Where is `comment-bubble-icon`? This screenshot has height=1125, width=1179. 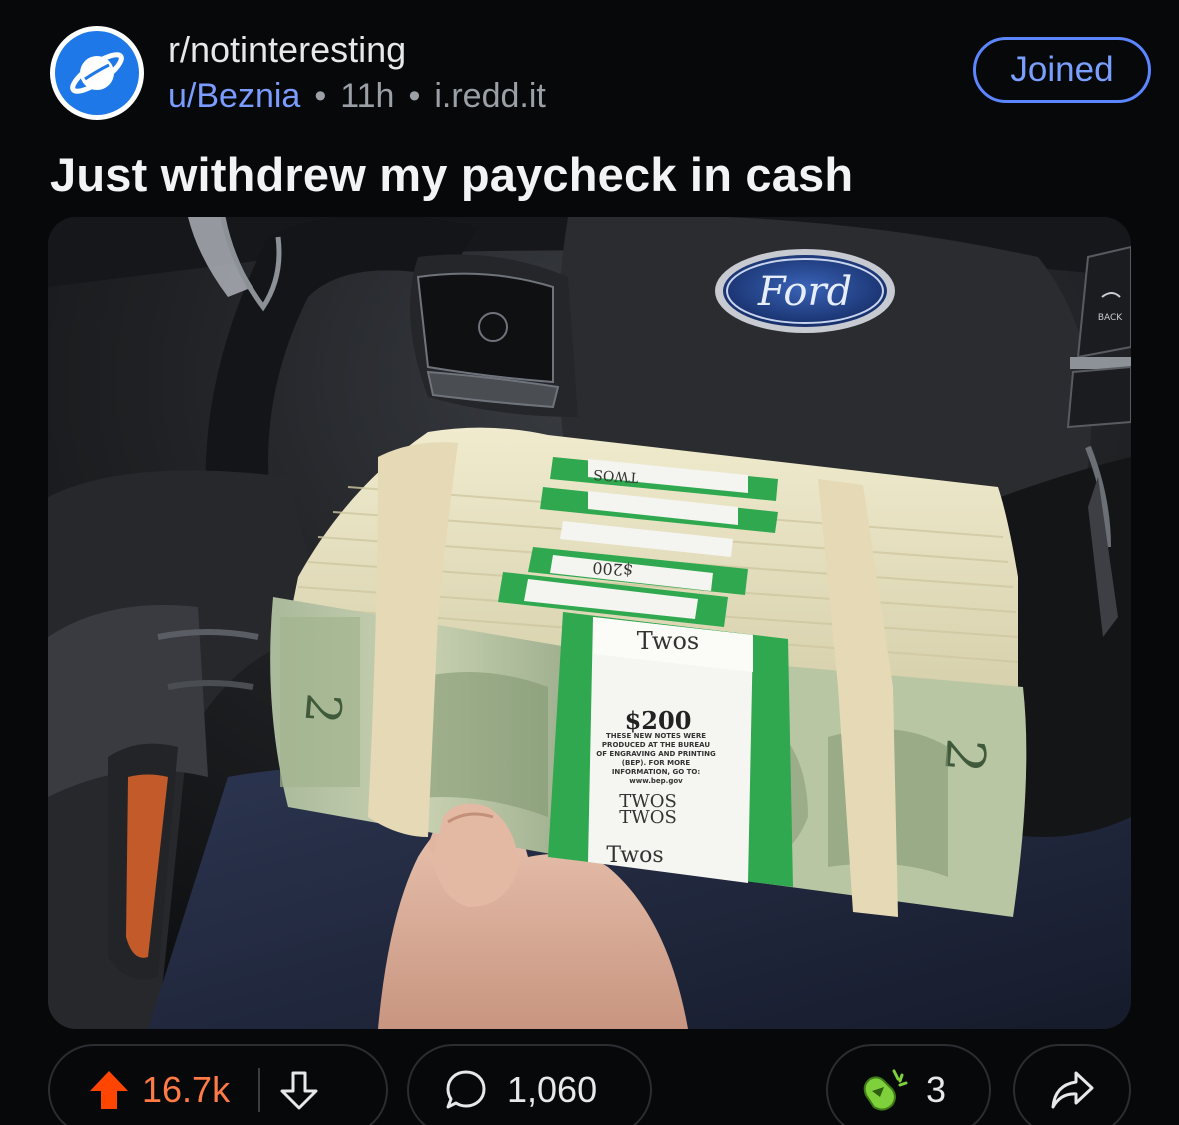 comment-bubble-icon is located at coordinates (466, 1090).